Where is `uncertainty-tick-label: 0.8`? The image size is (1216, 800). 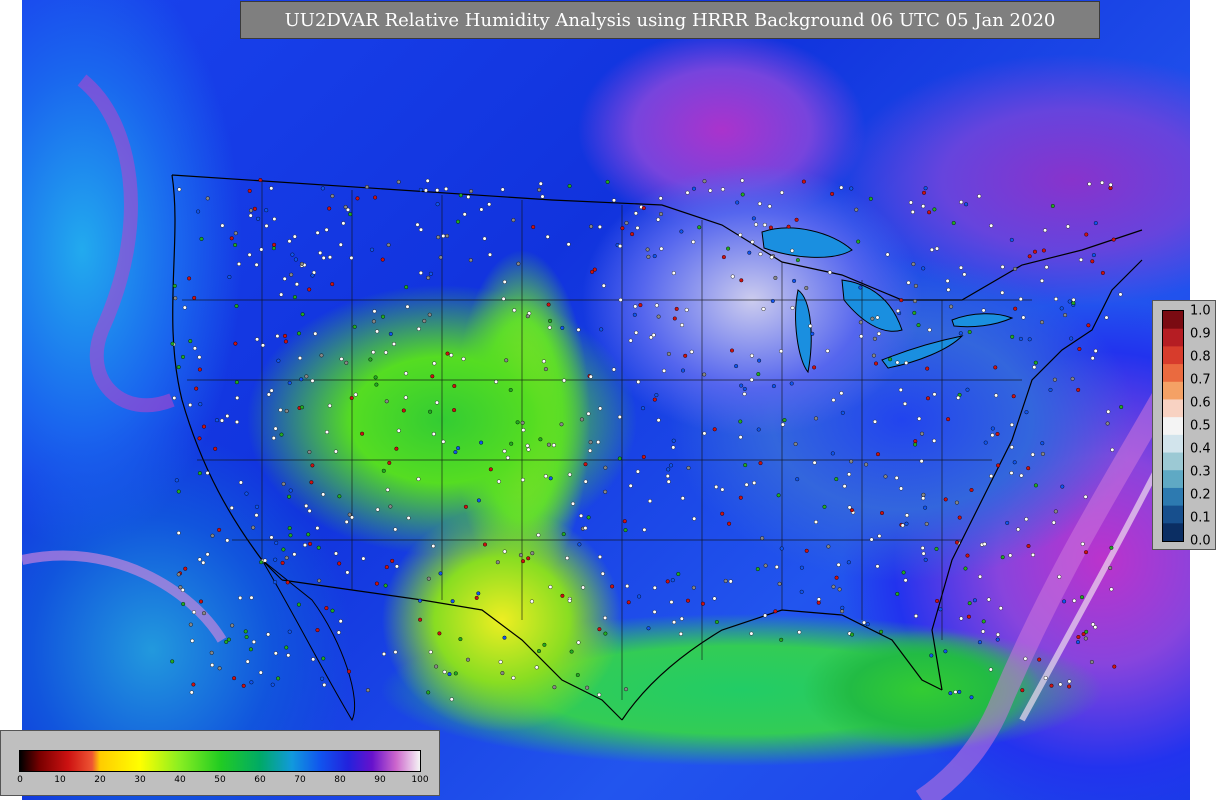
uncertainty-tick-label: 0.8 is located at coordinates (1200, 357).